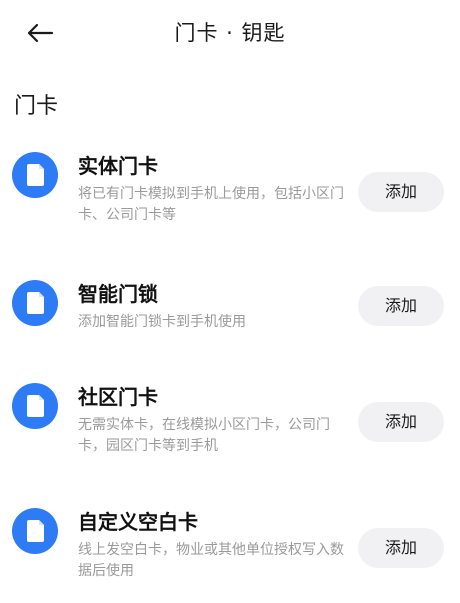  What do you see at coordinates (36, 106) in the screenshot?
I see `section-title: 门卡` at bounding box center [36, 106].